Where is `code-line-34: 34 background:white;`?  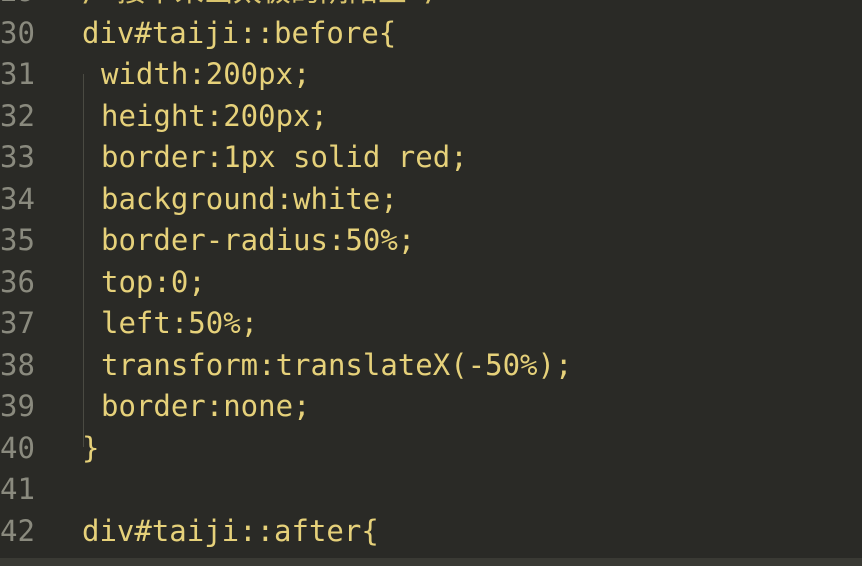 code-line-34: 34 background:white; is located at coordinates (431, 200).